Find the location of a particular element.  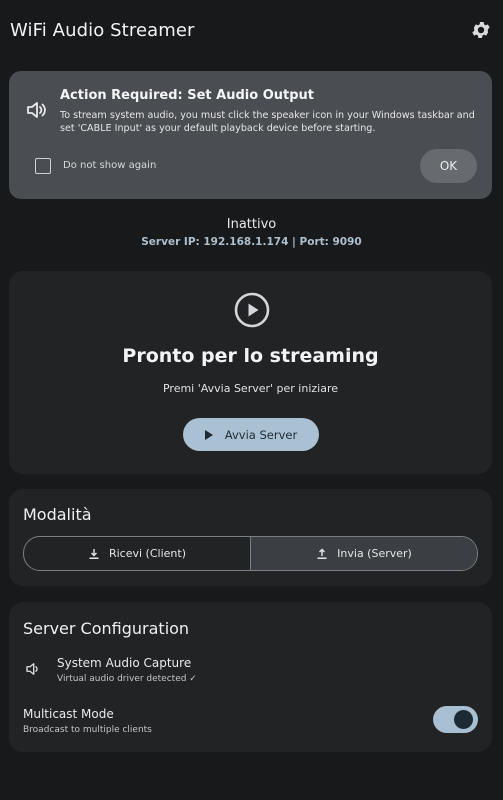

app-title: WiFi Audio Streamer is located at coordinates (102, 30).